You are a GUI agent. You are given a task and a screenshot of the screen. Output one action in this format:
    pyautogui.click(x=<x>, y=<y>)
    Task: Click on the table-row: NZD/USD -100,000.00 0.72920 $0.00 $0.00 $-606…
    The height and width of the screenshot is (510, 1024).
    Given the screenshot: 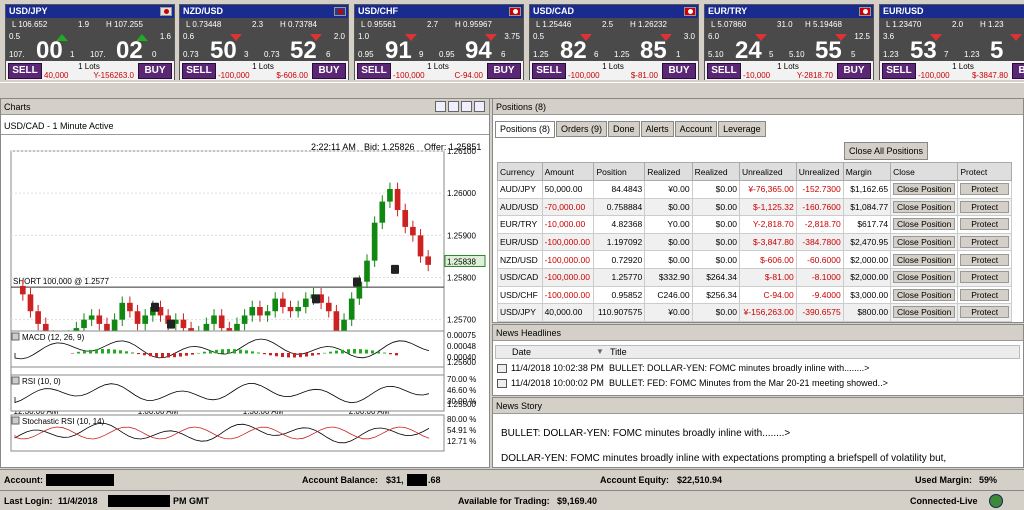 What is the action you would take?
    pyautogui.click(x=754, y=259)
    